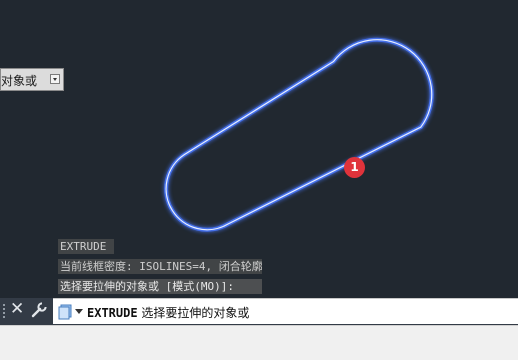 Image resolution: width=518 pixels, height=360 pixels. I want to click on command-name: EXTRUDE, so click(112, 313).